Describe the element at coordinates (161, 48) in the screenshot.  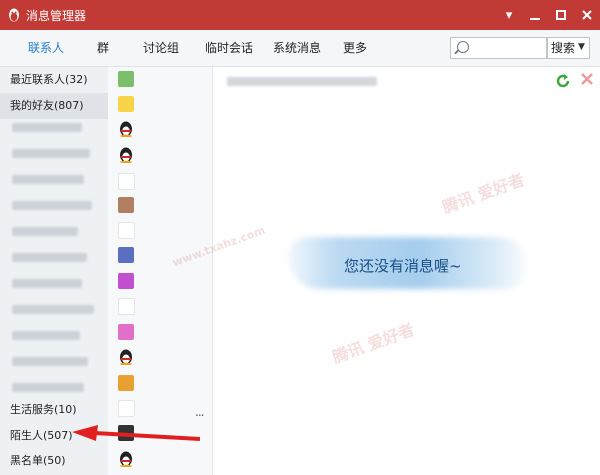
I see `tab-discussions: 讨论组` at that location.